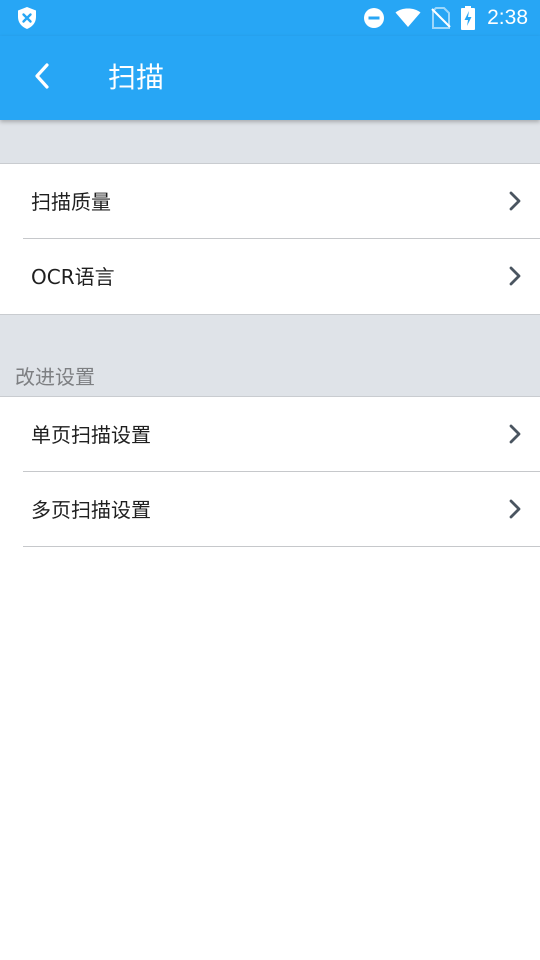 The image size is (540, 960). What do you see at coordinates (91, 510) in the screenshot?
I see `setting-label: 多页扫描设置` at bounding box center [91, 510].